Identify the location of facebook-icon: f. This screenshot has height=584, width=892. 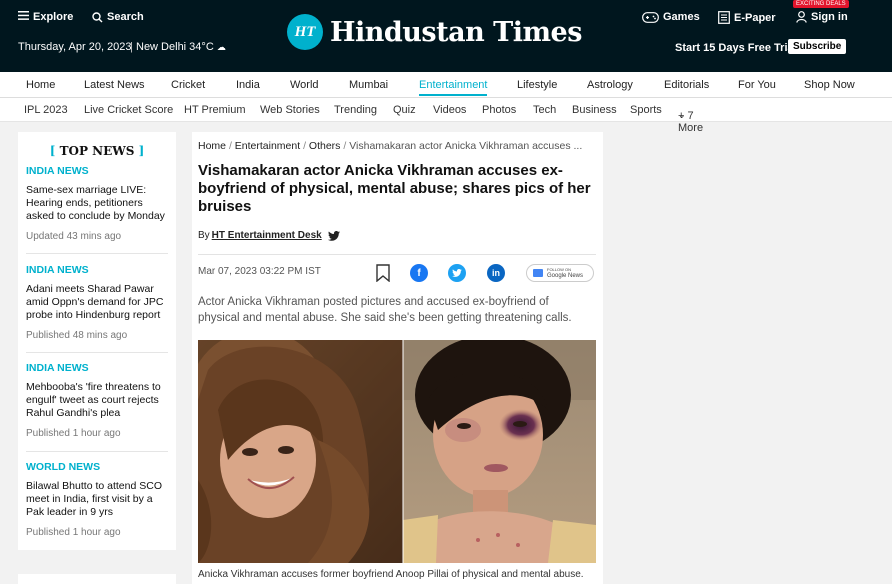
(419, 273).